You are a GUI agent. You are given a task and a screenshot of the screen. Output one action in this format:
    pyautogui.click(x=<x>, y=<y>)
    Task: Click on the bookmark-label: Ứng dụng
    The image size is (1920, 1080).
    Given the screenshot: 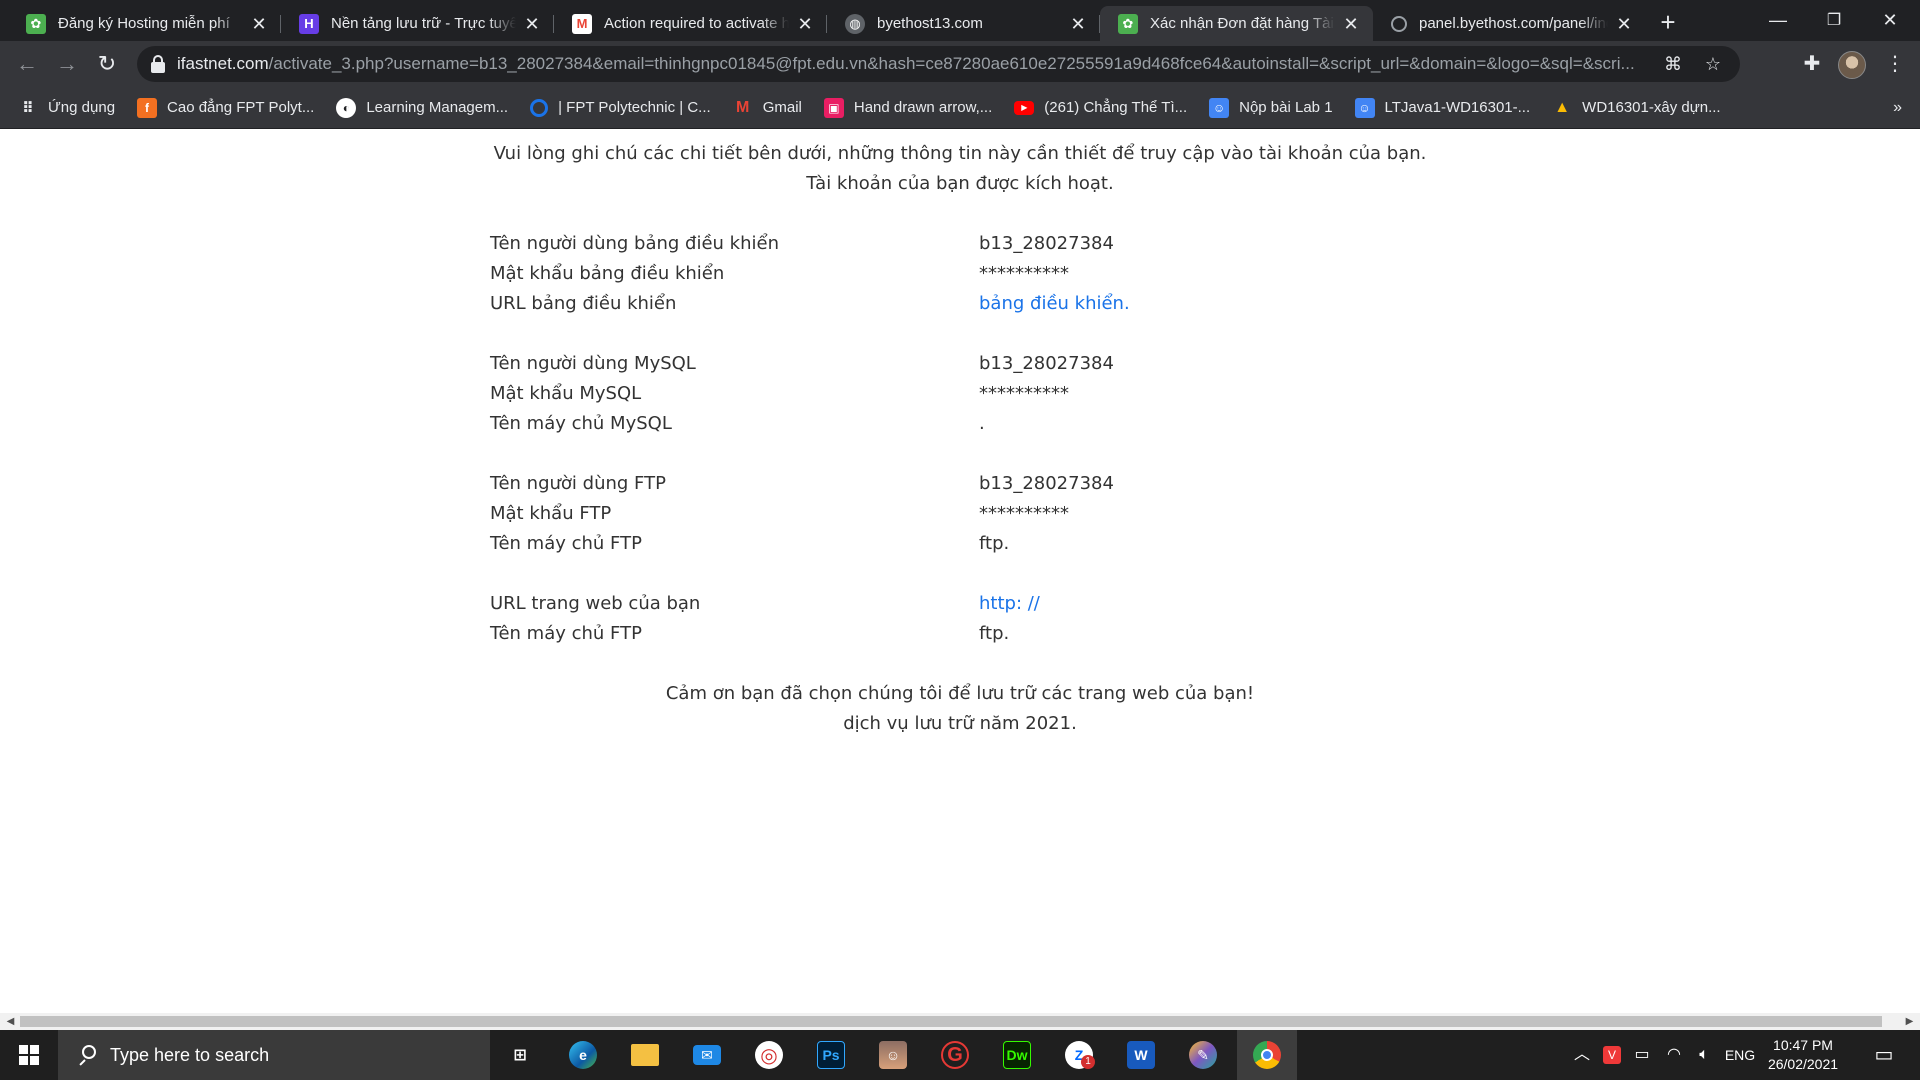 What is the action you would take?
    pyautogui.click(x=82, y=107)
    